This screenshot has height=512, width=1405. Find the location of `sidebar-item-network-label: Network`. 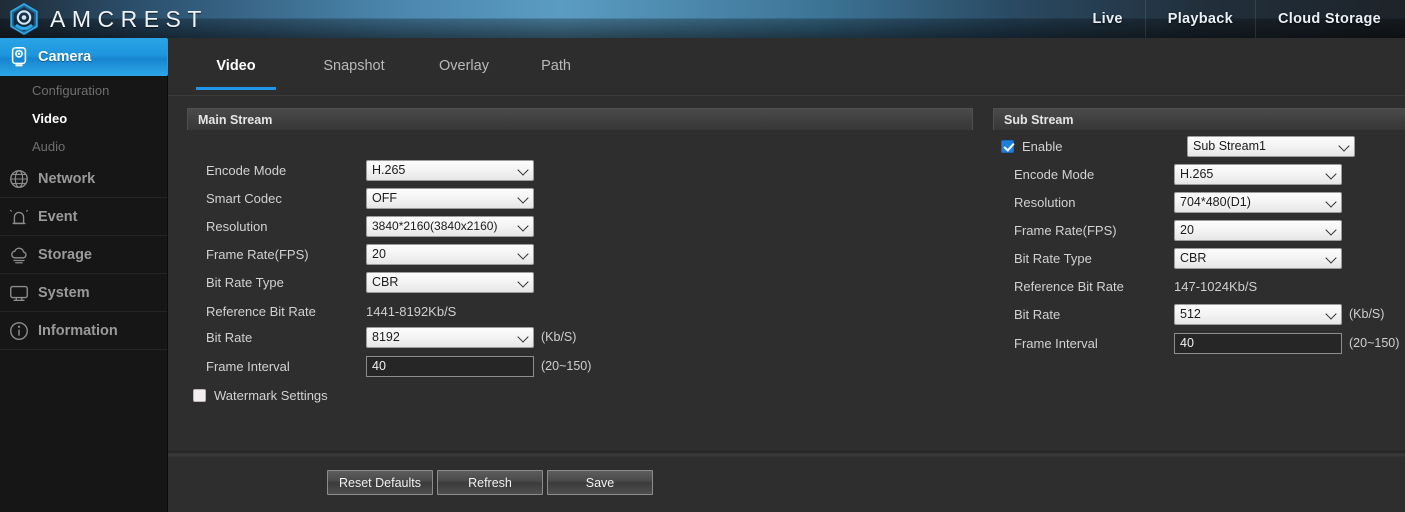

sidebar-item-network-label: Network is located at coordinates (67, 178).